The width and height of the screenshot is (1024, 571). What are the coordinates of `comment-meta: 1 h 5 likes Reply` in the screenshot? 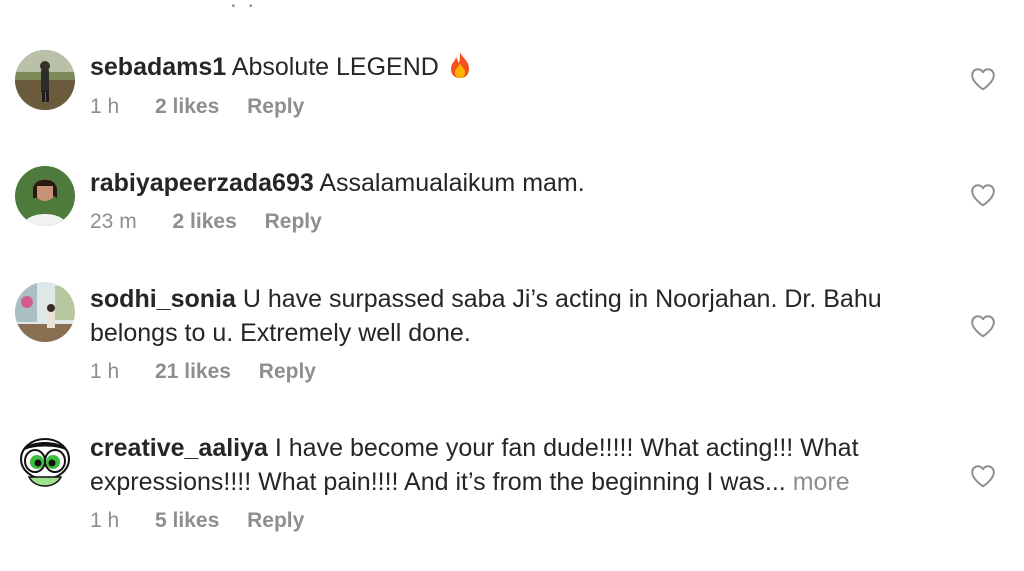 It's located at (197, 521).